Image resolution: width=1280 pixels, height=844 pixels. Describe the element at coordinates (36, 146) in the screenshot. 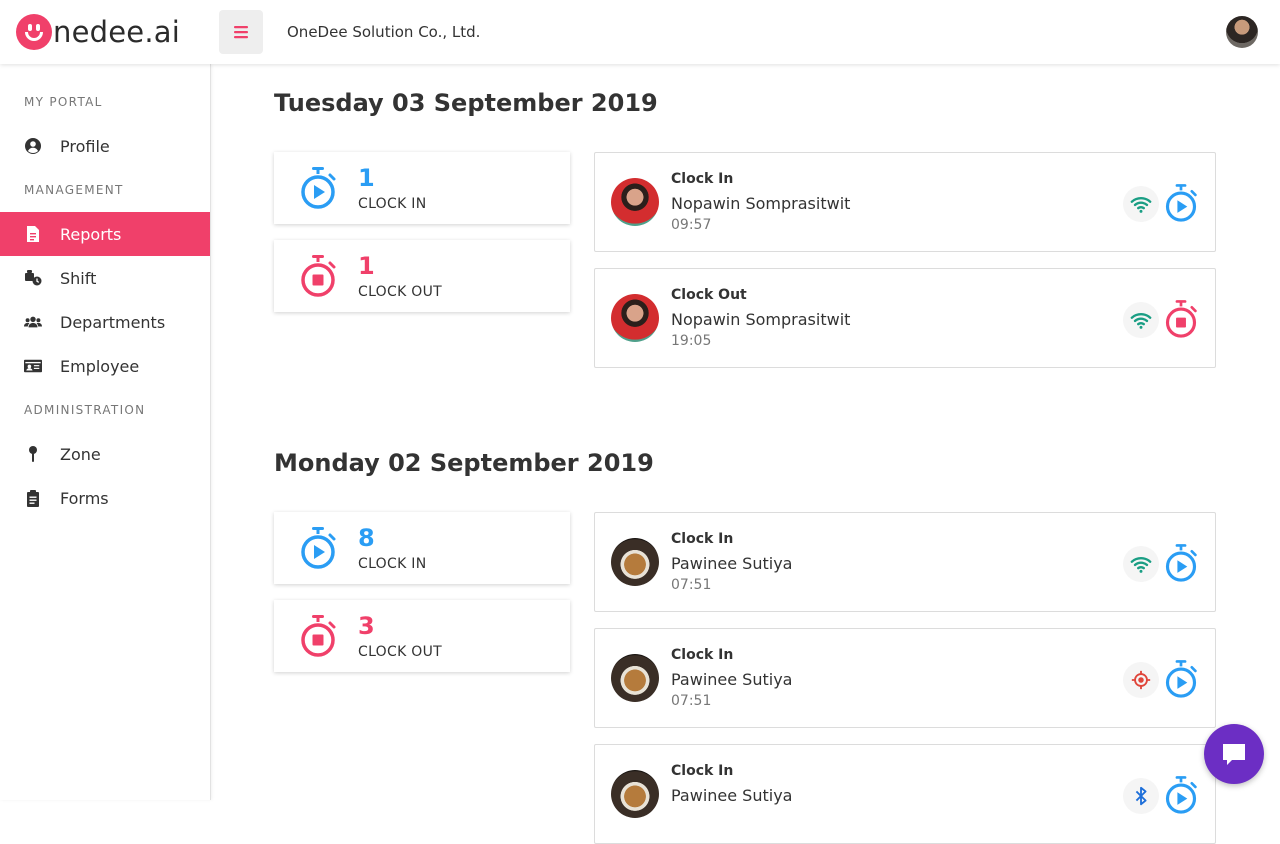

I see `user-circle-icon` at that location.